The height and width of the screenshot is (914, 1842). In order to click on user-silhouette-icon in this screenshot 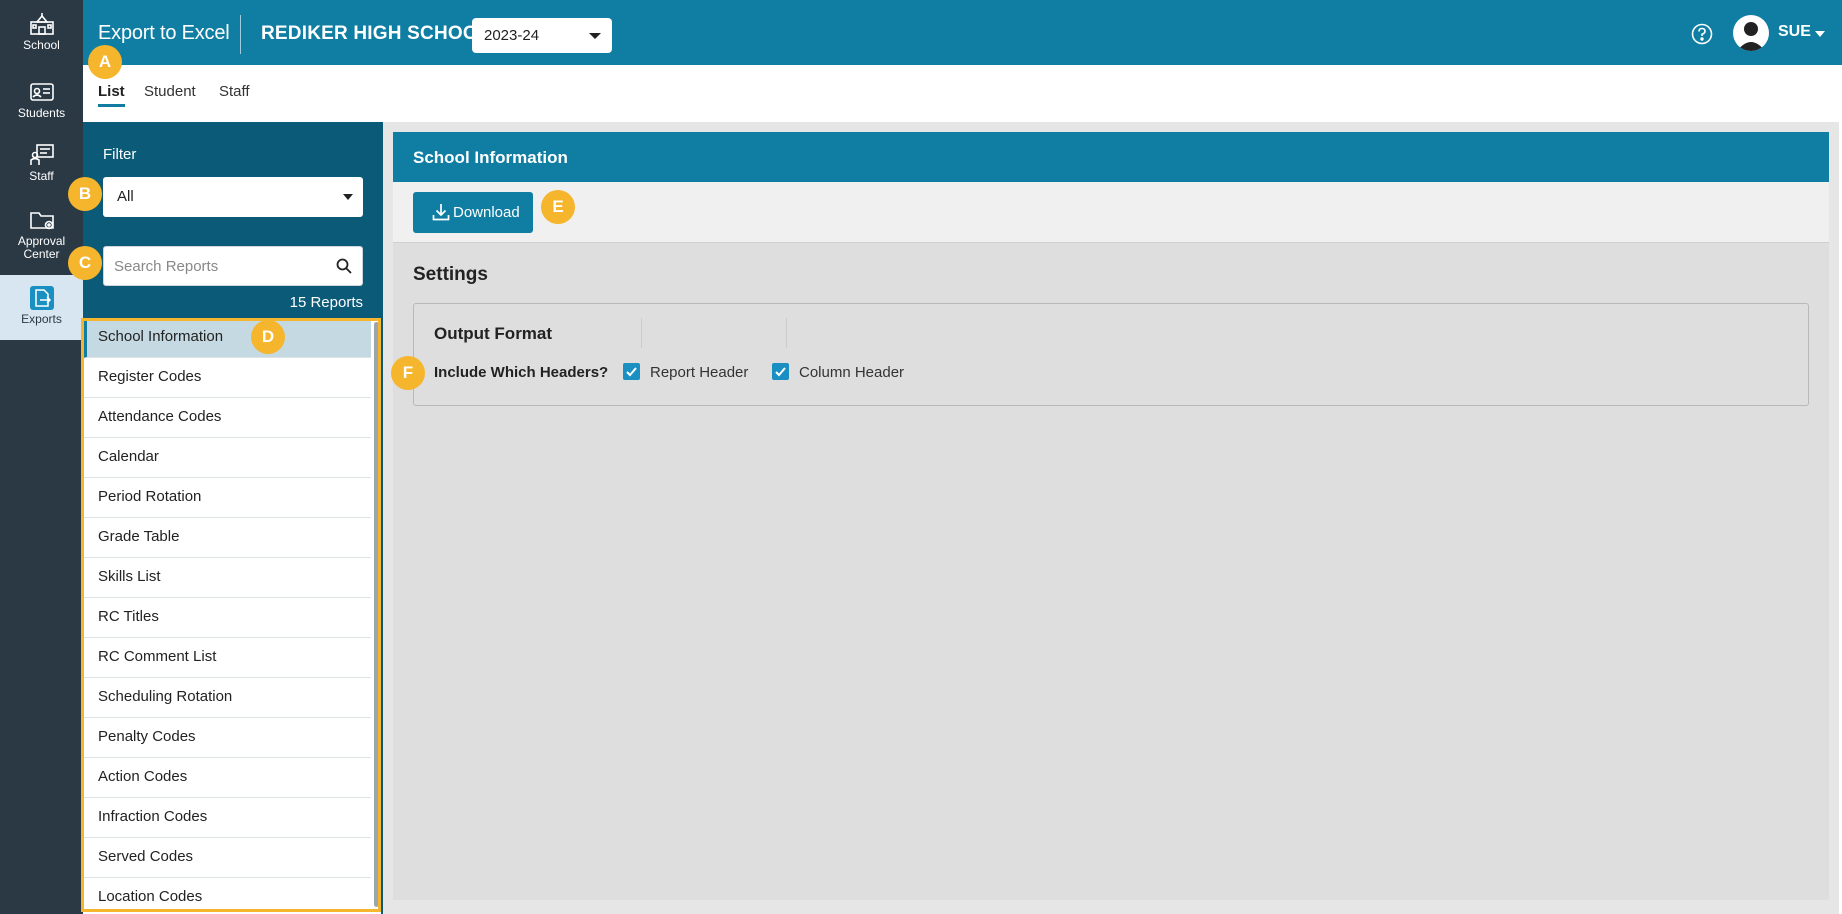, I will do `click(1751, 36)`.